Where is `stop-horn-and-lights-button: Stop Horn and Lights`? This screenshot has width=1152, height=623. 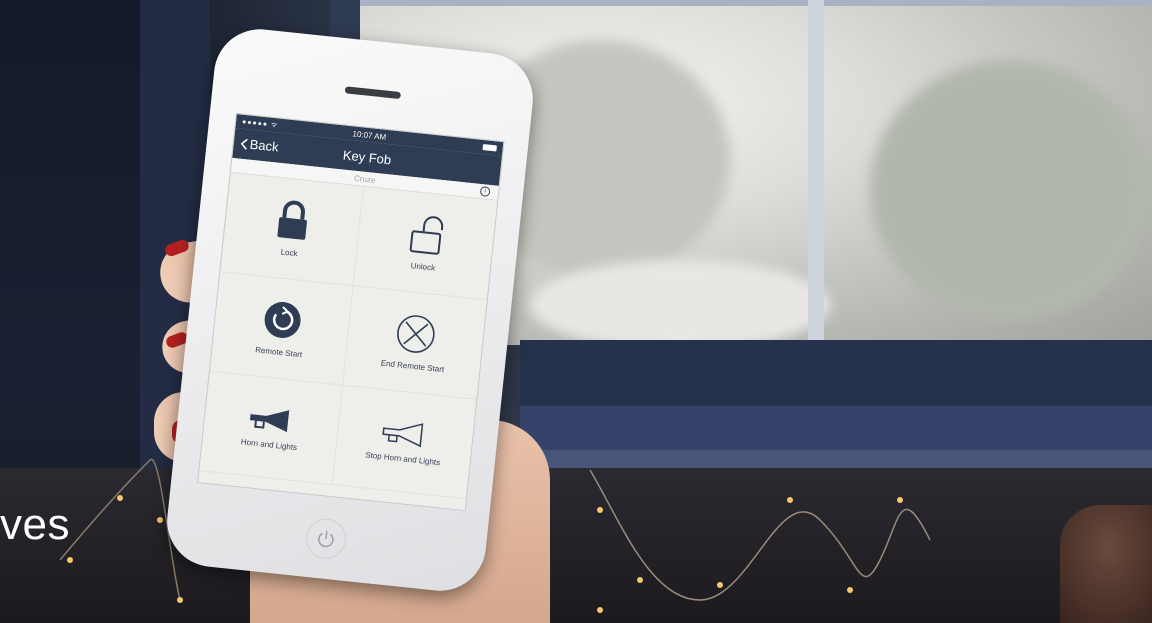
stop-horn-and-lights-button: Stop Horn and Lights is located at coordinates (404, 442).